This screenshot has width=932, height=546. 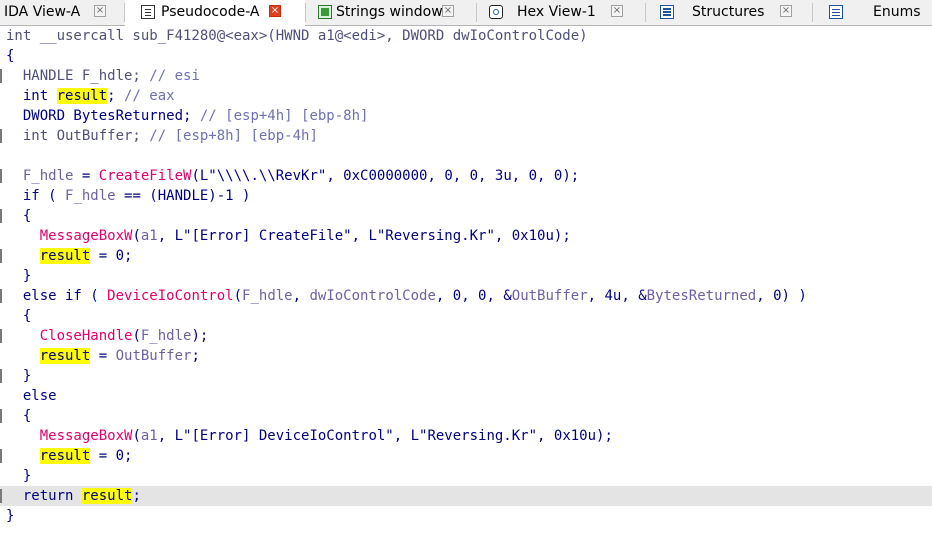 I want to click on code-text: return, so click(x=44, y=496).